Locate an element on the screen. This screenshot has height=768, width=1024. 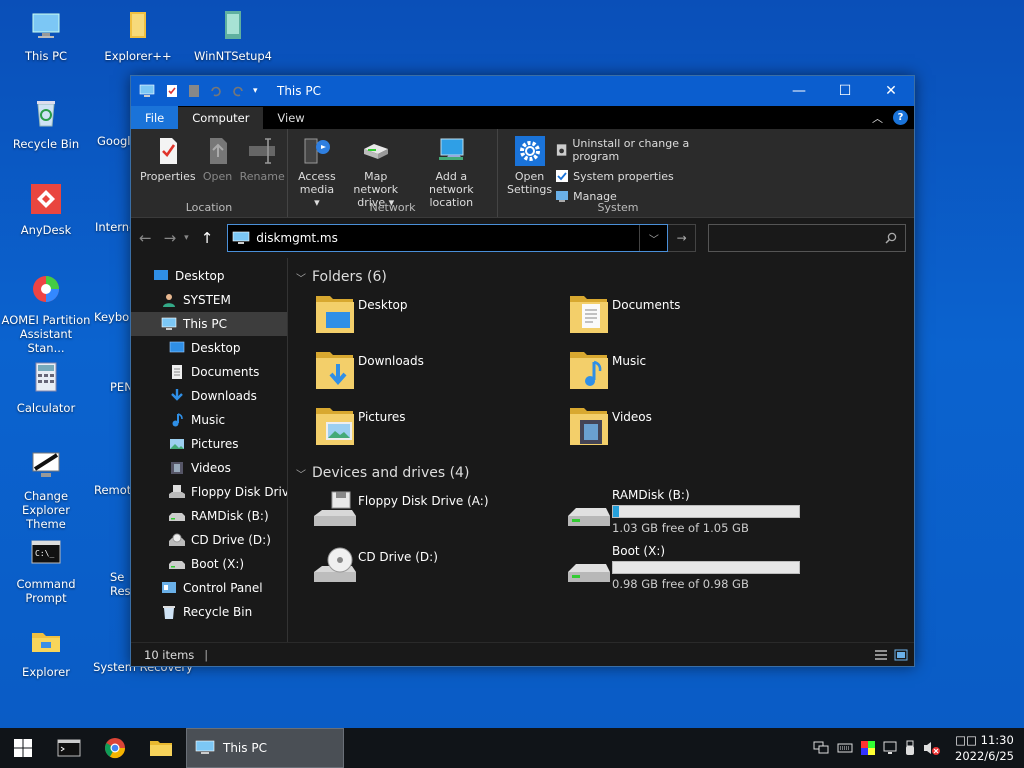
undo-qa-icon is located at coordinates (216, 91).